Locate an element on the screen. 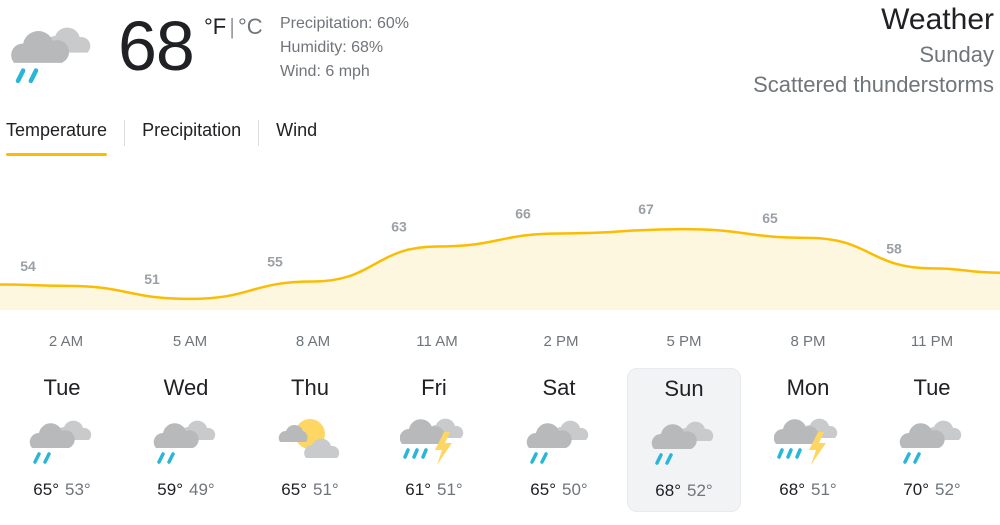 This screenshot has height=525, width=1000. x-tick-label: 2 PM is located at coordinates (560, 341).